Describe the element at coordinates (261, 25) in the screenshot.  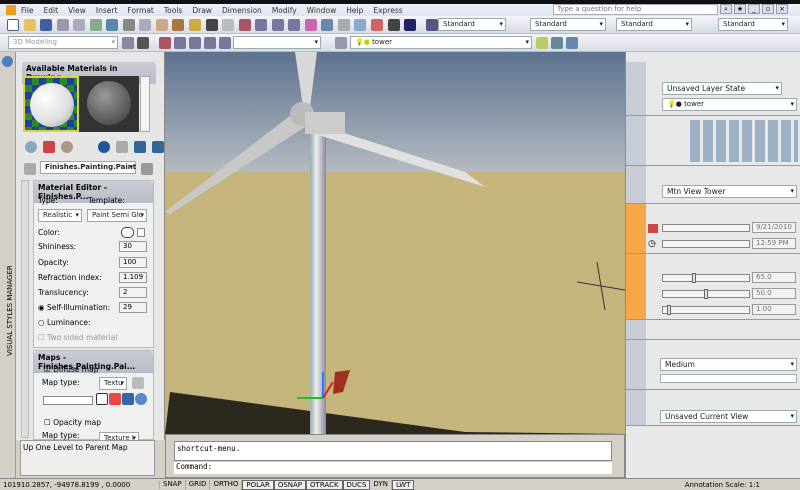
I see `zoom-realtime-icon` at that location.